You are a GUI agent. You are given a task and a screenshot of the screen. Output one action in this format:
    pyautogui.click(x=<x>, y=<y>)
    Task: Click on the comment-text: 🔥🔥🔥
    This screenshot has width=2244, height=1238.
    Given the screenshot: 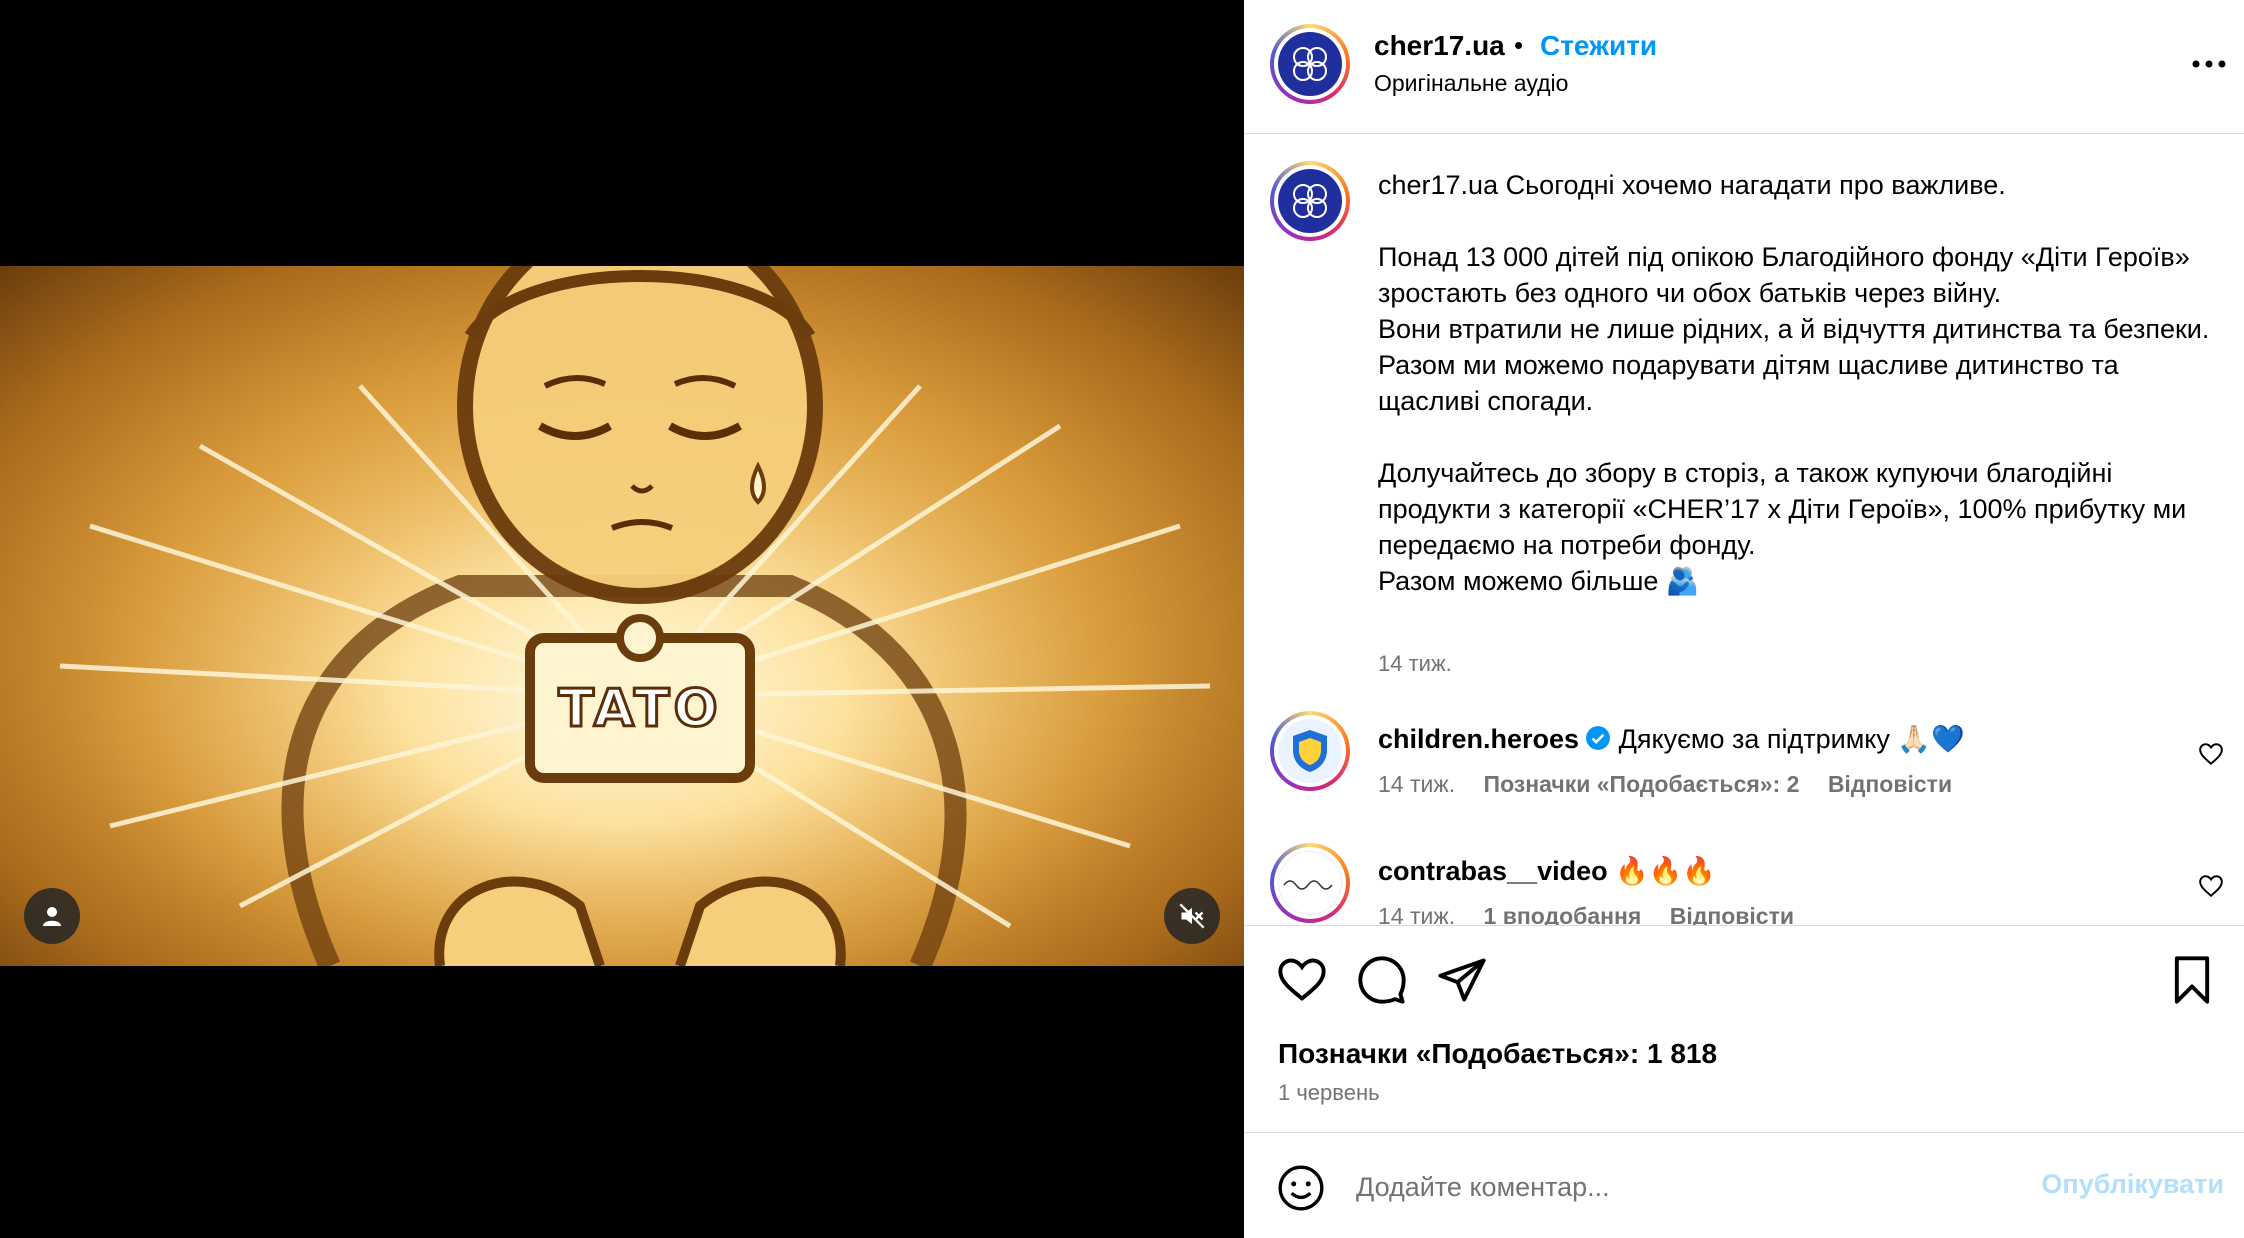 What is the action you would take?
    pyautogui.click(x=1665, y=871)
    